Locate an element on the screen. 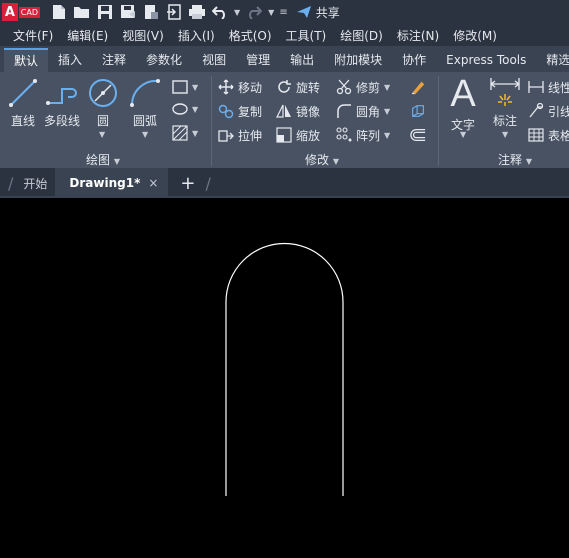 The height and width of the screenshot is (558, 569). tab-manage: 管理 is located at coordinates (258, 60).